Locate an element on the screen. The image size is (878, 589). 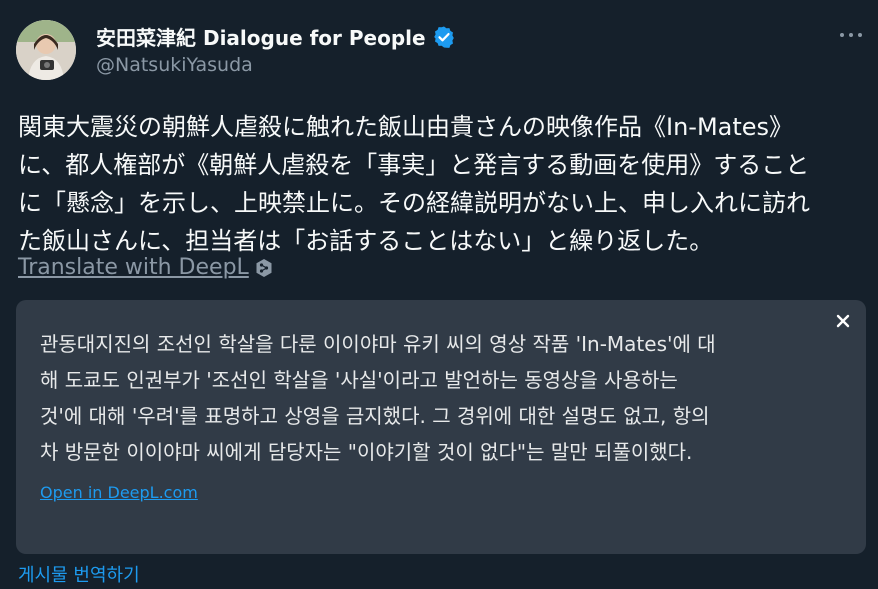
deepl-logo-icon is located at coordinates (264, 267).